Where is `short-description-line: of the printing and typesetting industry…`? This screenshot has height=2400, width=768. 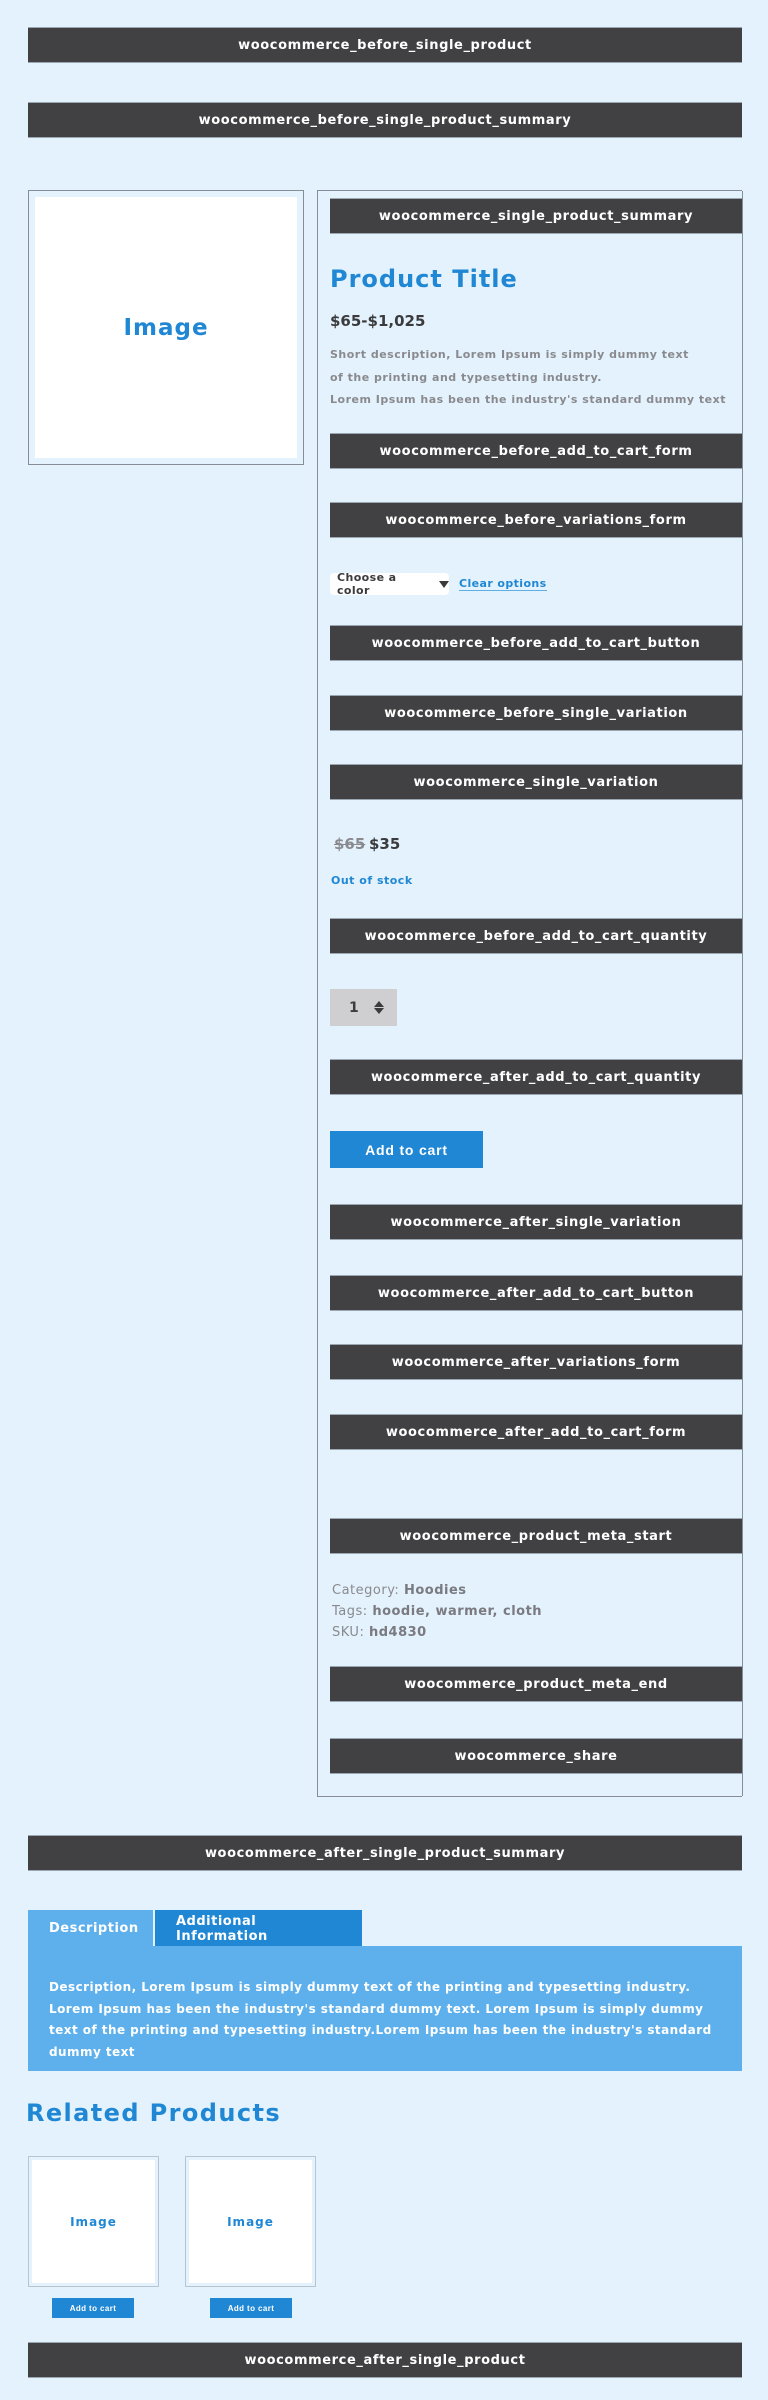
short-description-line: of the printing and typesetting industry… is located at coordinates (466, 377).